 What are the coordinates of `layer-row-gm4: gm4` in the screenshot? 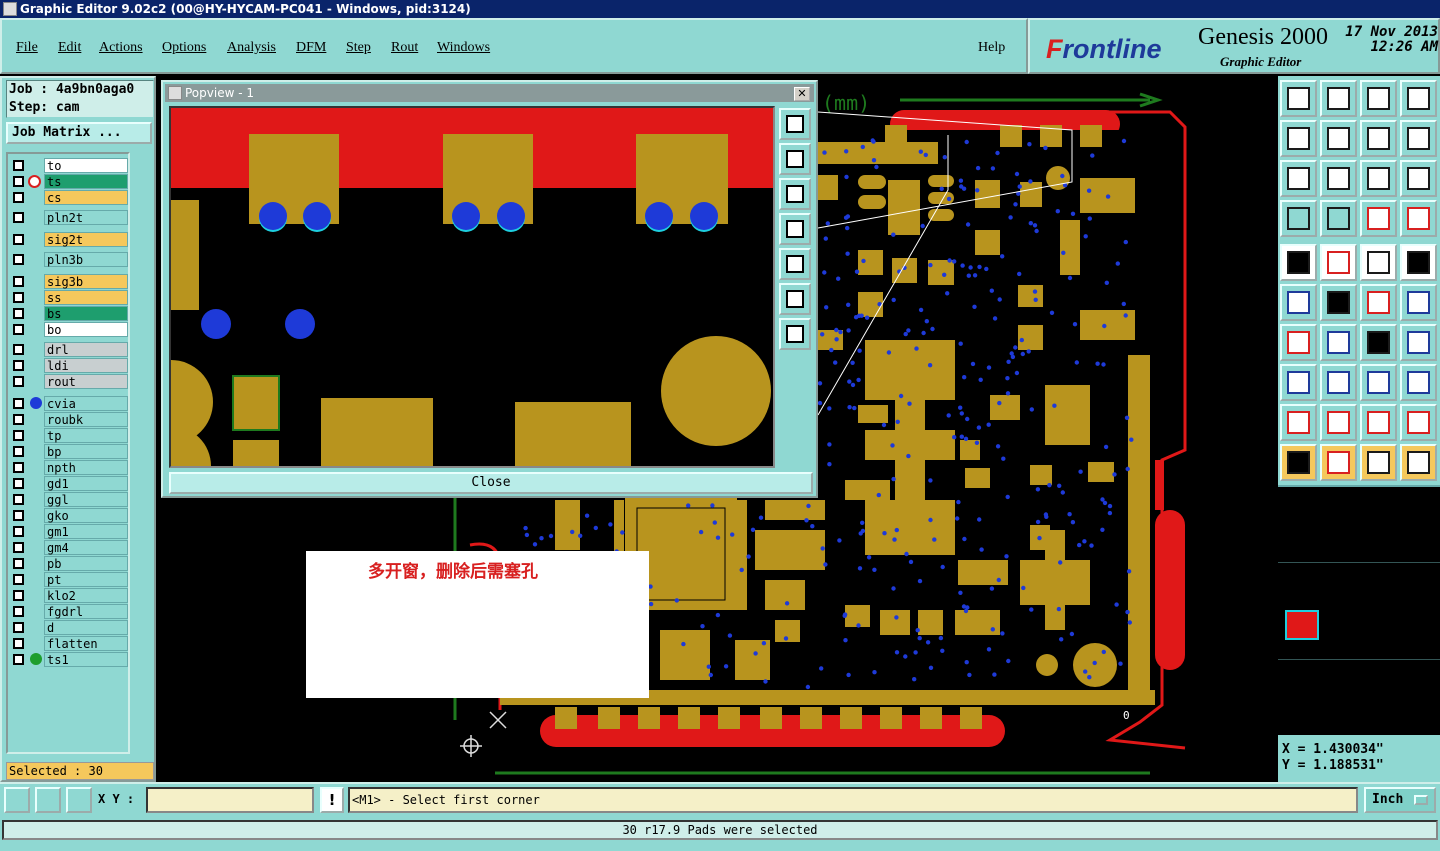 It's located at (70, 547).